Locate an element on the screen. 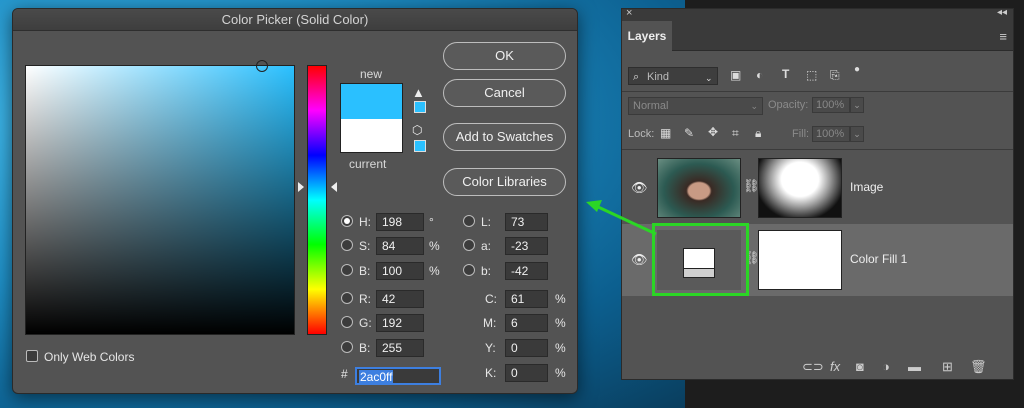  panel-topbar: × ◂◂ is located at coordinates (817, 14).